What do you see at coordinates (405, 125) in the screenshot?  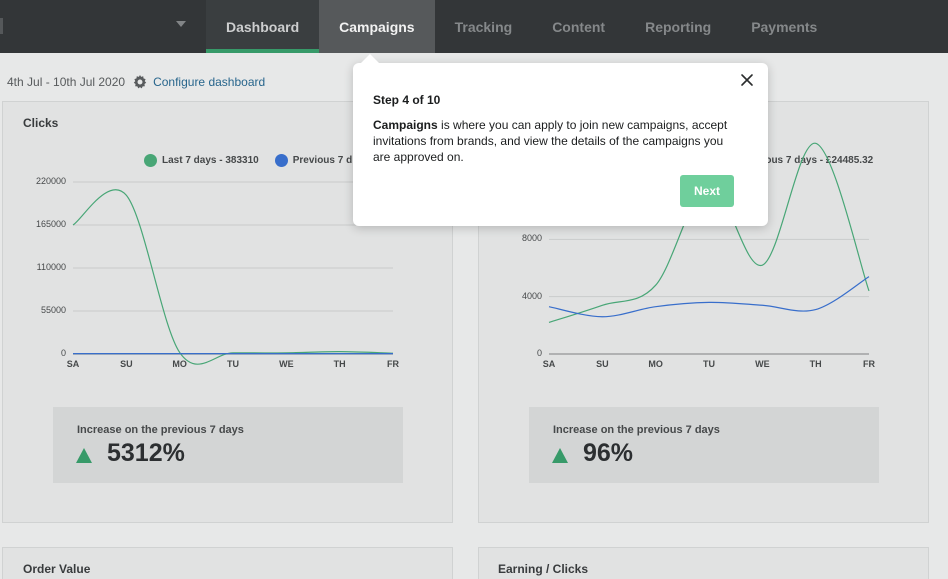 I see `tour-body-bold: Campaigns` at bounding box center [405, 125].